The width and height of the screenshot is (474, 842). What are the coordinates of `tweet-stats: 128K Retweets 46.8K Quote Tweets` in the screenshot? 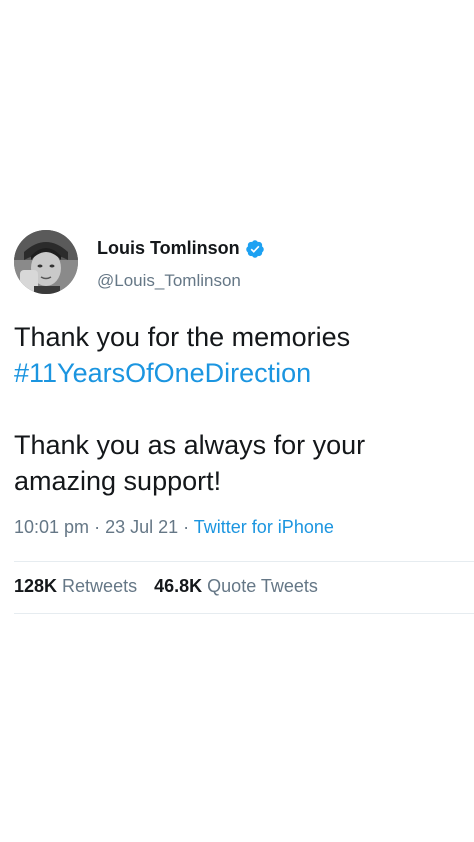 It's located at (172, 586).